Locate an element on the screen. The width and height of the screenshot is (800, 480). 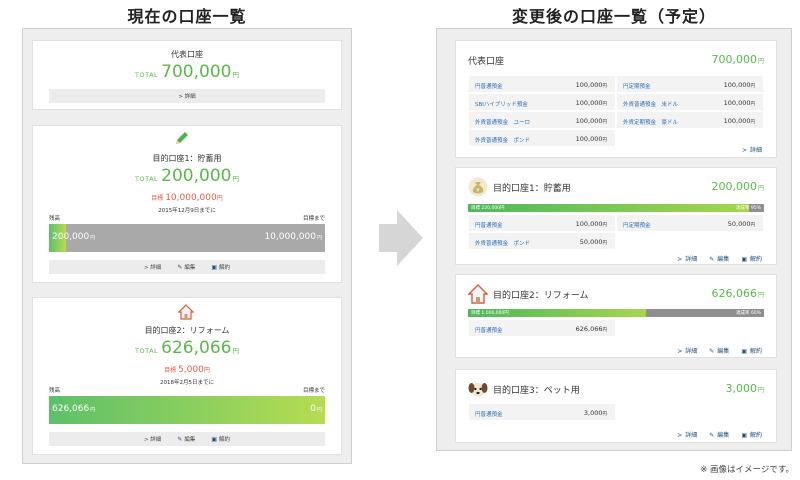
rep-actions: > 詳細 is located at coordinates (752, 149).